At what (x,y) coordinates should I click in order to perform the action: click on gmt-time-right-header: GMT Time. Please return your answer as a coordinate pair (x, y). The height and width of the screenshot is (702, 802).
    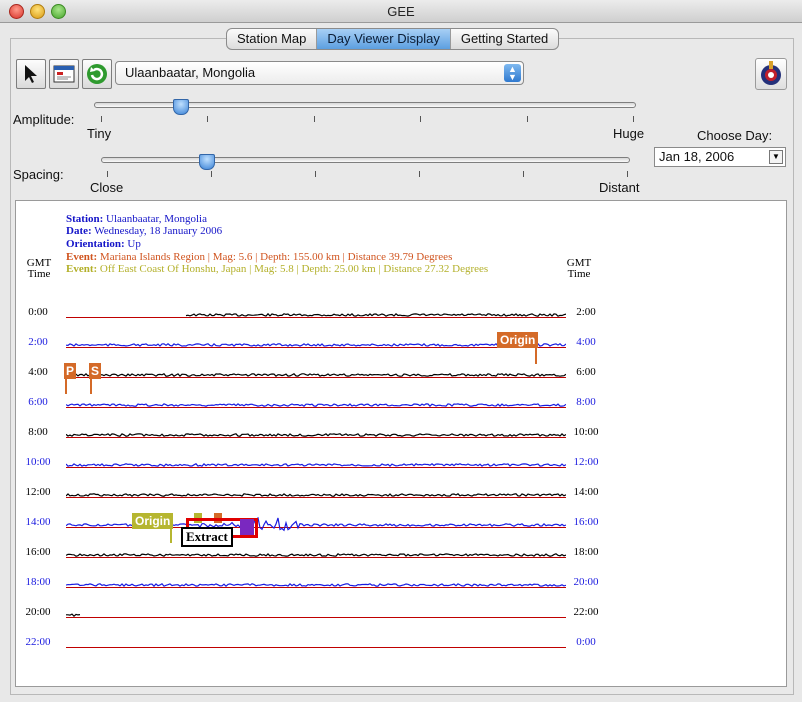
    Looking at the image, I should click on (579, 269).